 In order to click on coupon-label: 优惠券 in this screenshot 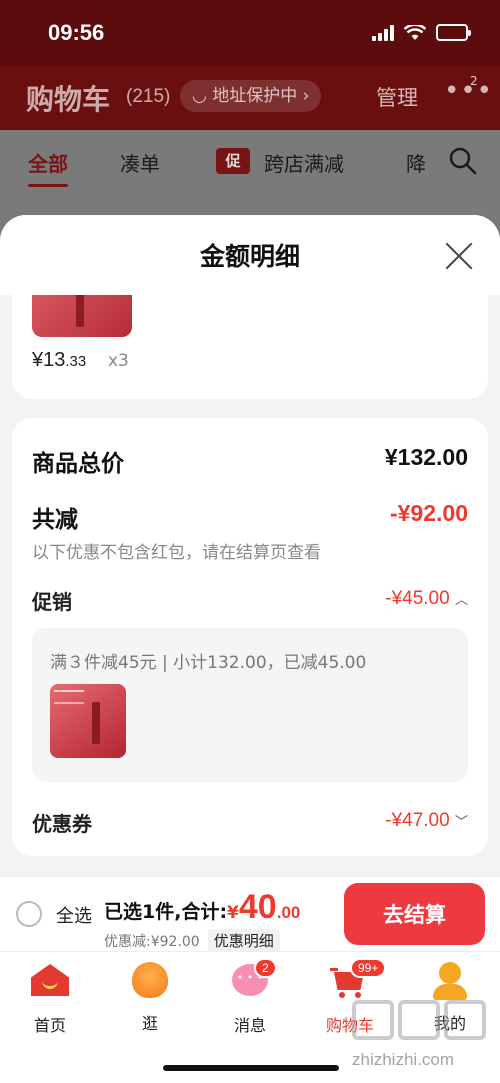, I will do `click(62, 824)`.